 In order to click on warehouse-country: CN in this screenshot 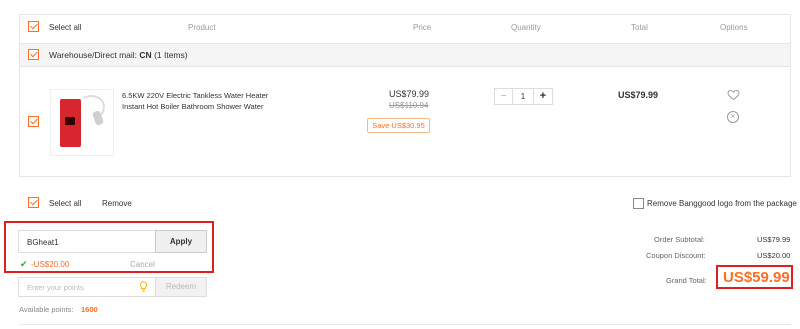, I will do `click(145, 55)`.